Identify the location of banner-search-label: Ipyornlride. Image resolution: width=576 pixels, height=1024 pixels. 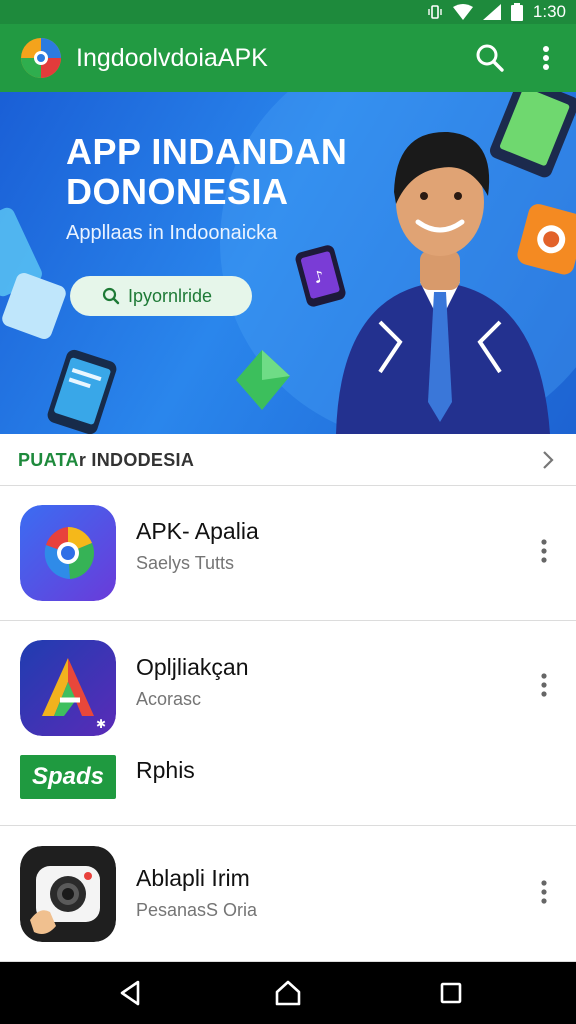
(170, 295).